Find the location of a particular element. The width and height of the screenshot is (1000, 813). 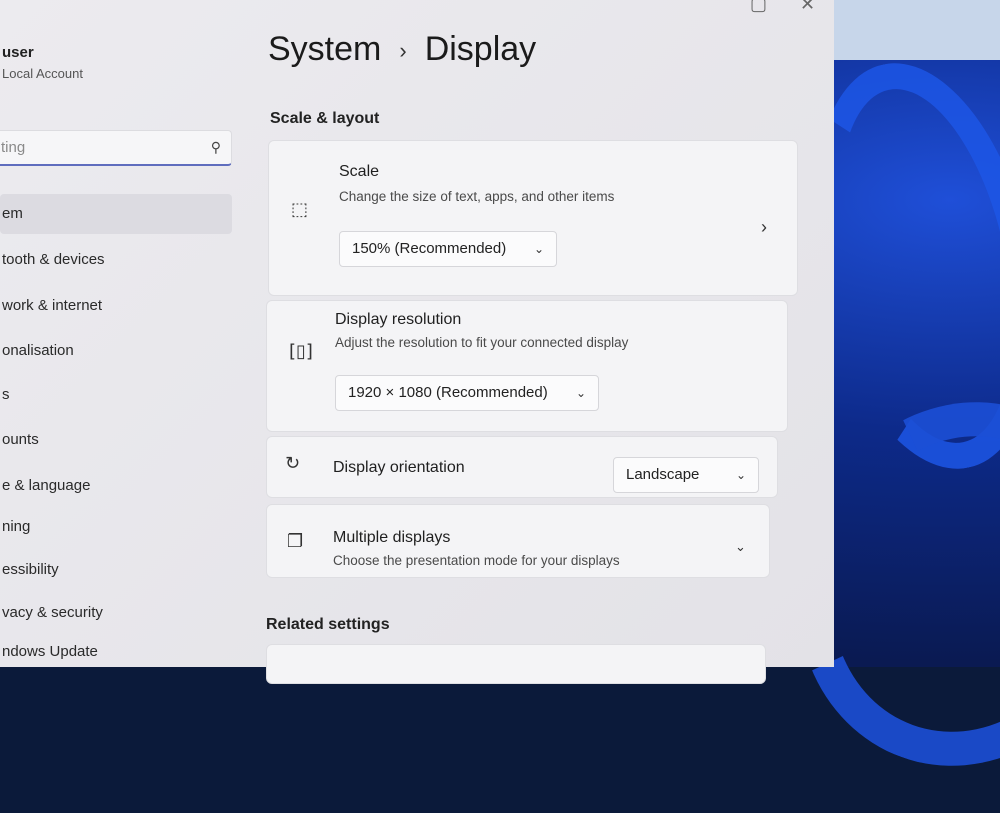

display-resolution-dropdown: 1920 × 1080 (Recommended) ⌄ is located at coordinates (467, 393).